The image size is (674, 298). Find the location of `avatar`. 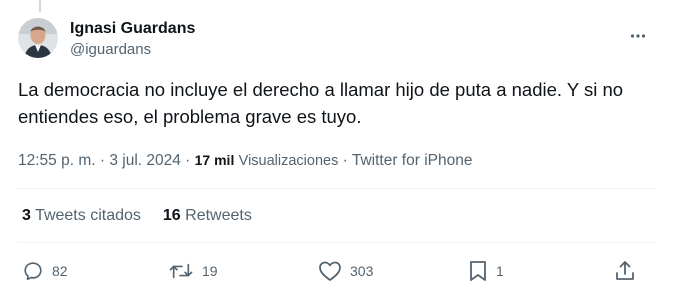

avatar is located at coordinates (38, 38).